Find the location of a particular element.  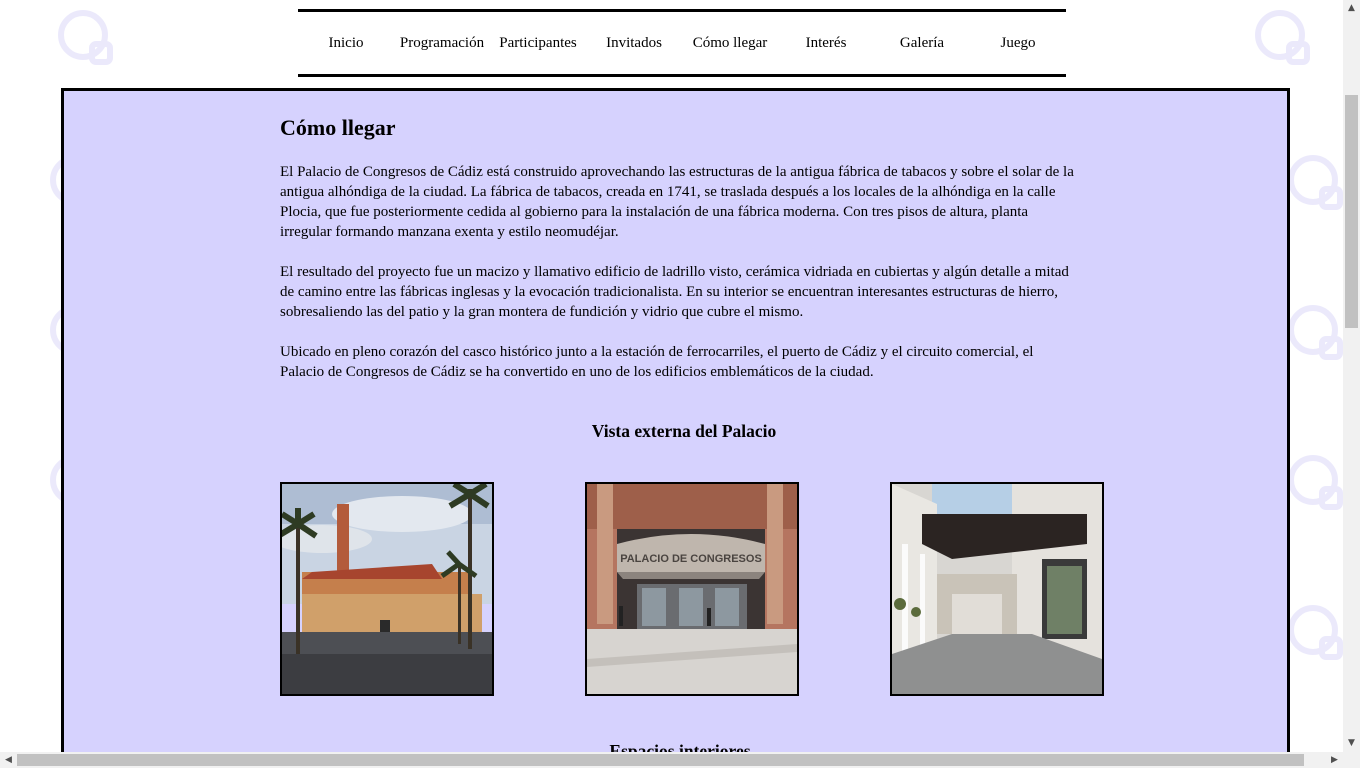

photo-exterior-palms is located at coordinates (387, 589).